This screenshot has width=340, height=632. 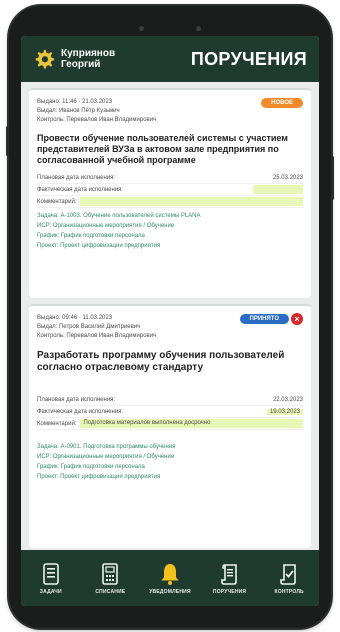 I want to click on comment-row: Комментарий:, so click(x=170, y=202).